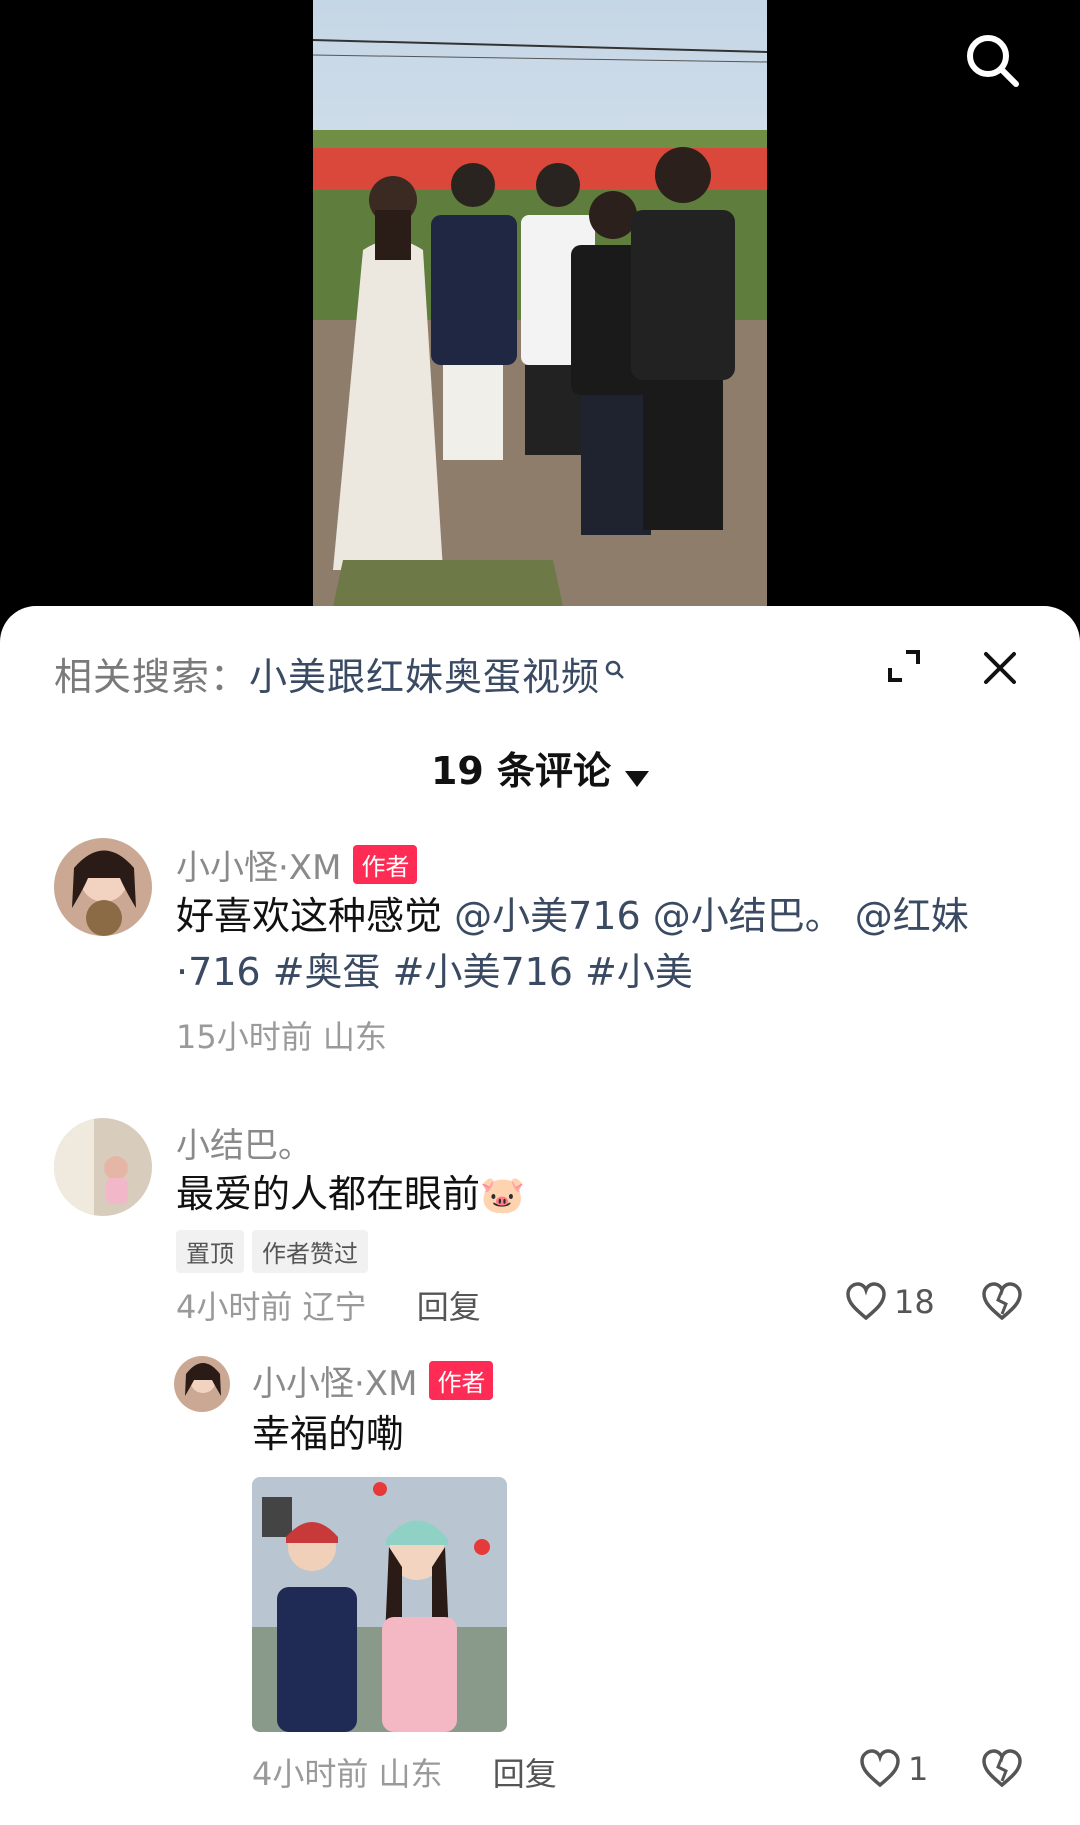 The image size is (1080, 1825). Describe the element at coordinates (328, 1194) in the screenshot. I see `comment-body: 最爱的人都在眼前` at that location.